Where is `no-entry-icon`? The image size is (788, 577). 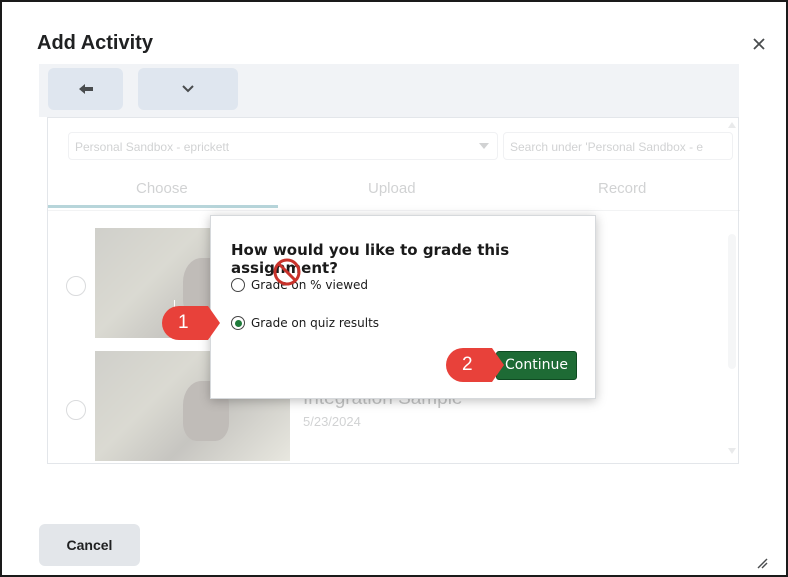
no-entry-icon is located at coordinates (287, 272).